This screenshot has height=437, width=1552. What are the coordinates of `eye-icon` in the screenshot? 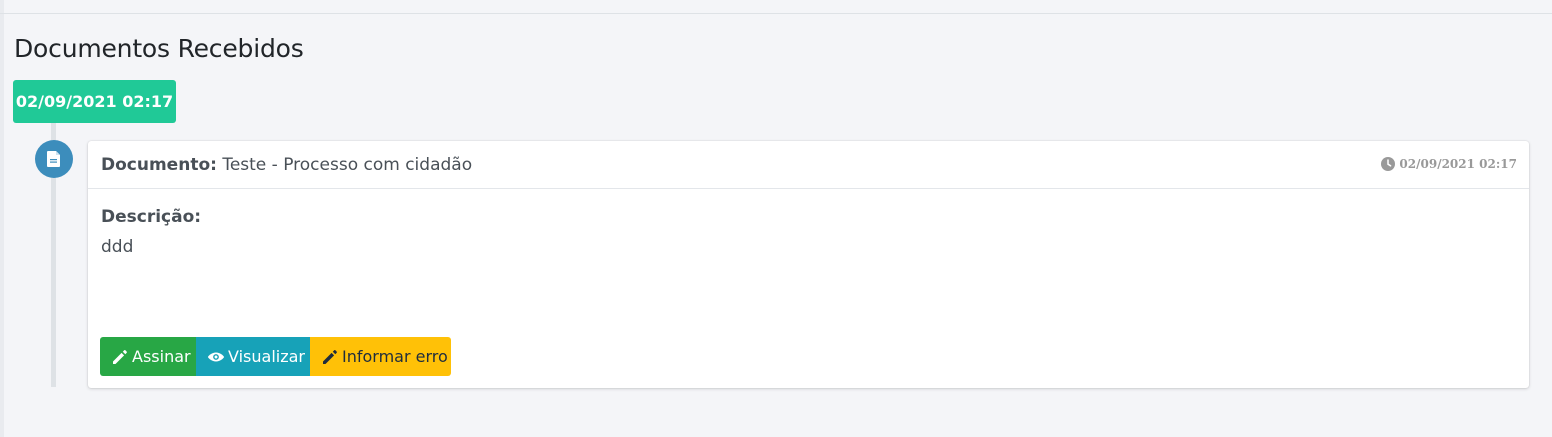 It's located at (216, 356).